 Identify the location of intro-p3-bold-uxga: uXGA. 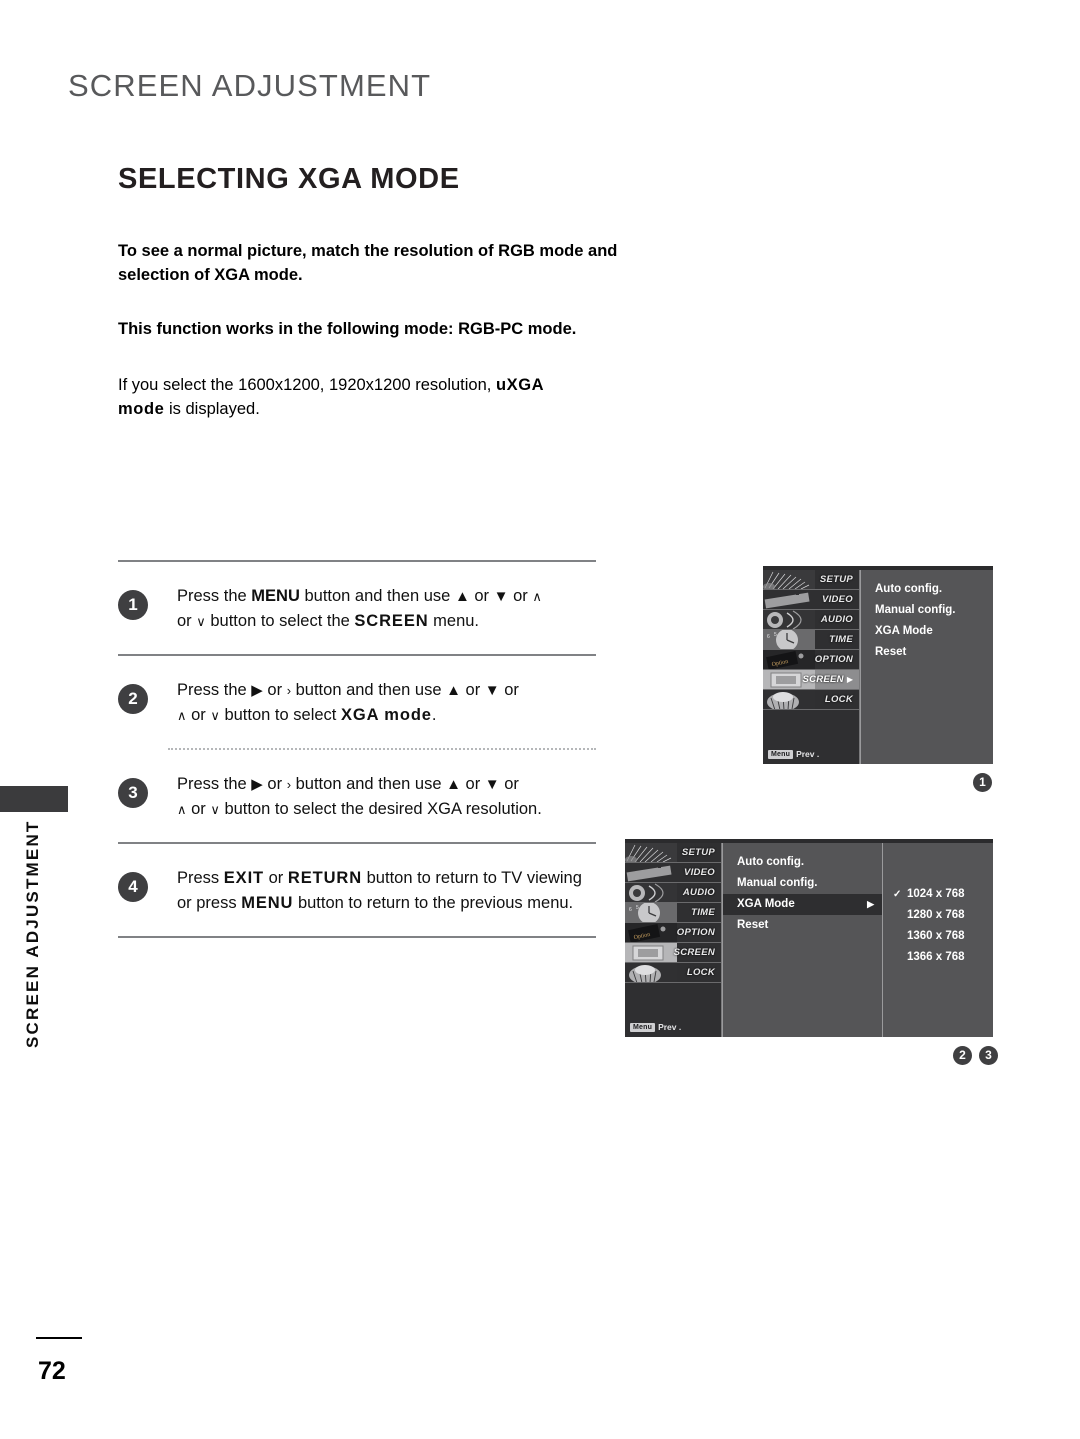
(520, 385).